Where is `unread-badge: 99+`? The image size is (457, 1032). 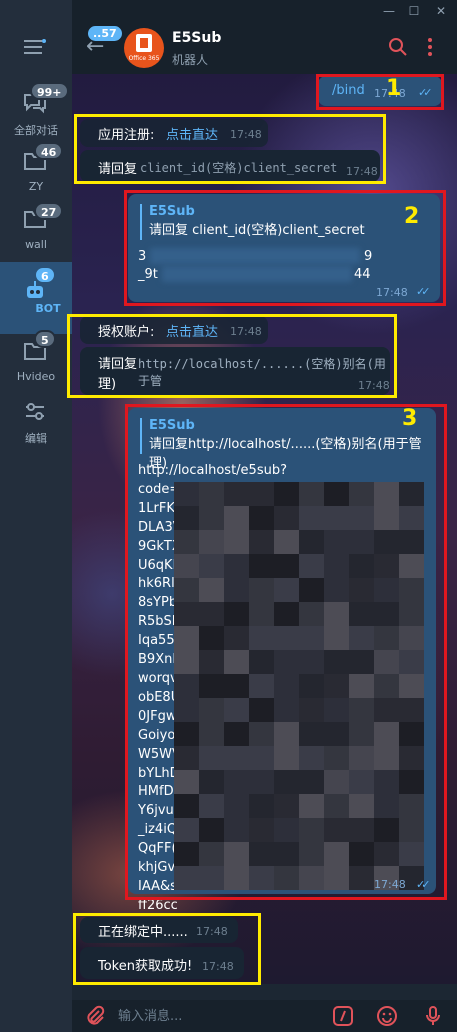
unread-badge: 99+ is located at coordinates (49, 91).